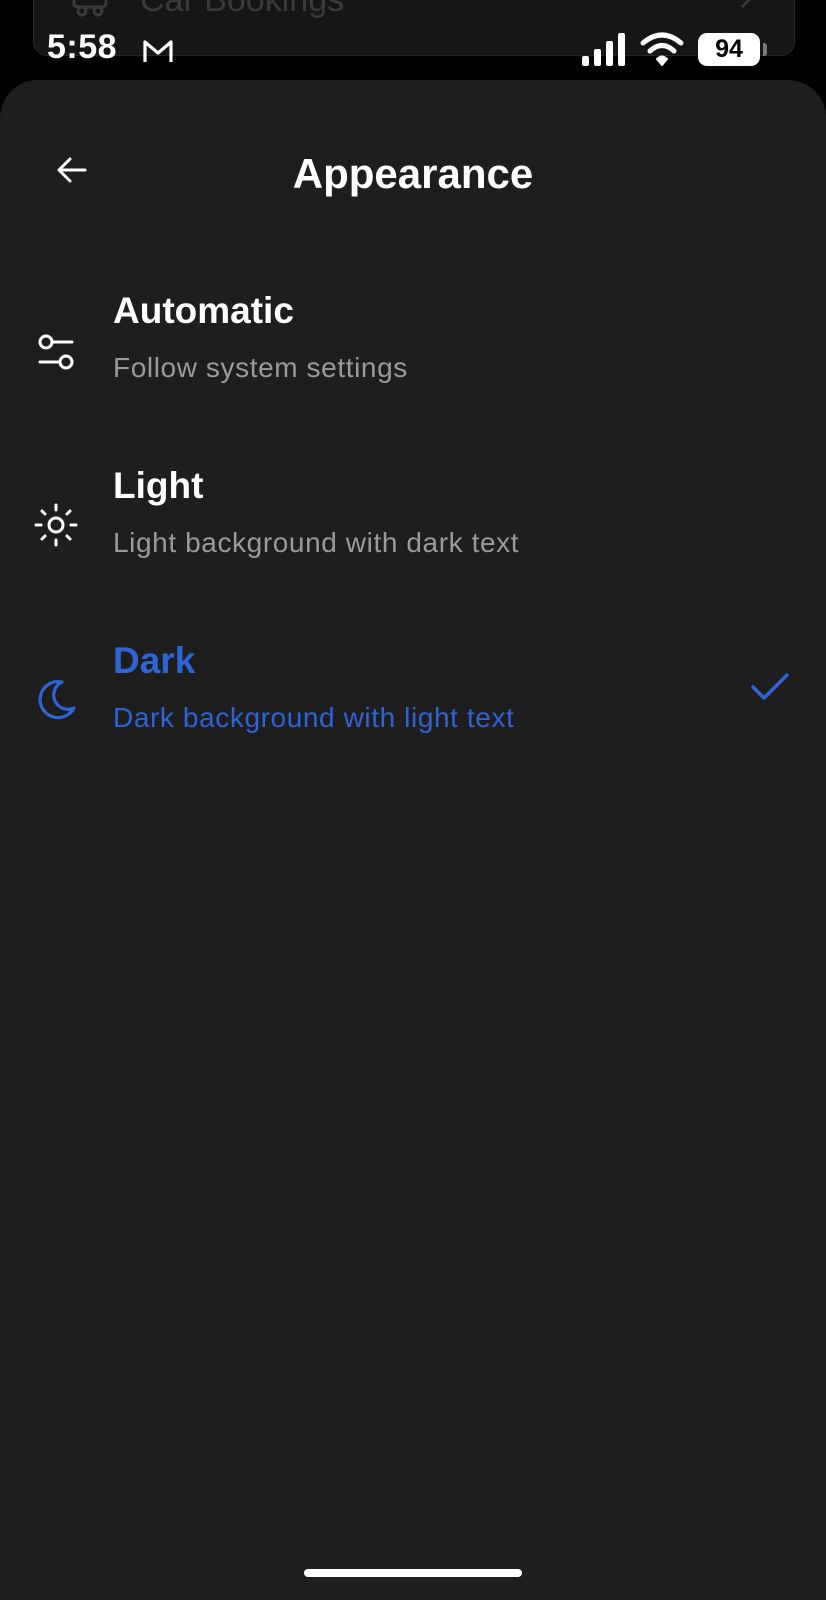 The image size is (826, 1600). Describe the element at coordinates (413, 365) in the screenshot. I see `option-automatic: Automatic Follow system settings` at that location.